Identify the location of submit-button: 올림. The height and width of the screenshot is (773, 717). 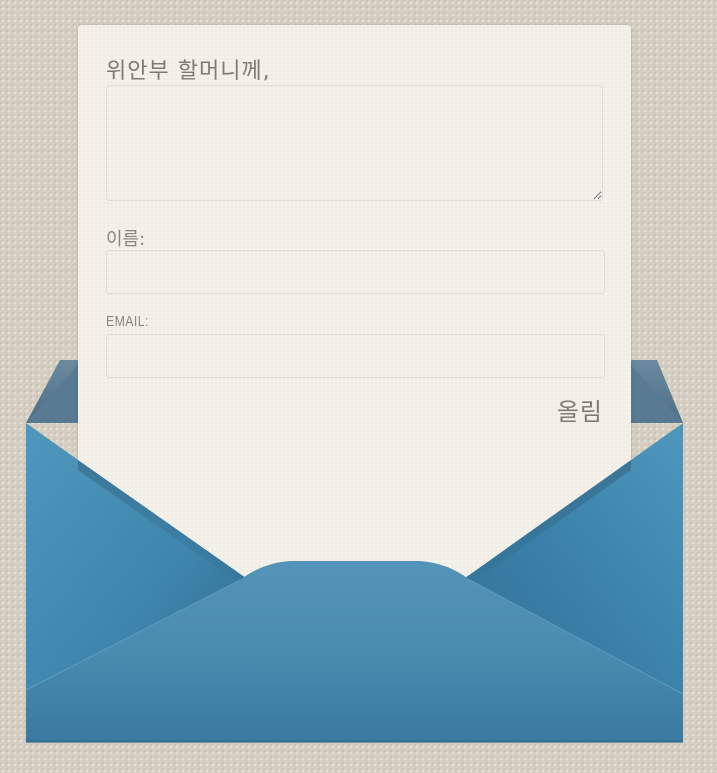
(580, 409).